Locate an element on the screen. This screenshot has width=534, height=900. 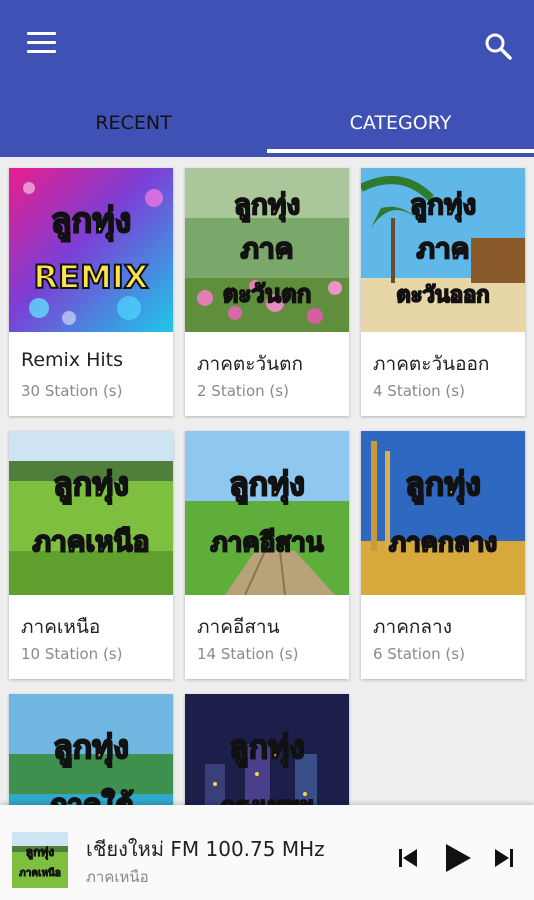
category-image: ลูกทุ่ง กรุงเทพฯ is located at coordinates (267, 749).